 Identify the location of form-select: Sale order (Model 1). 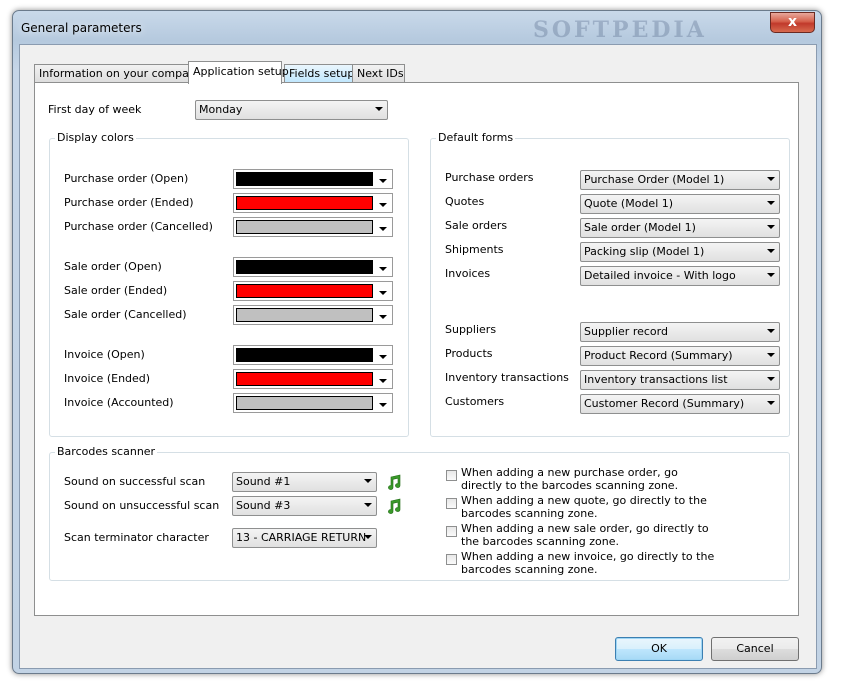
(680, 228).